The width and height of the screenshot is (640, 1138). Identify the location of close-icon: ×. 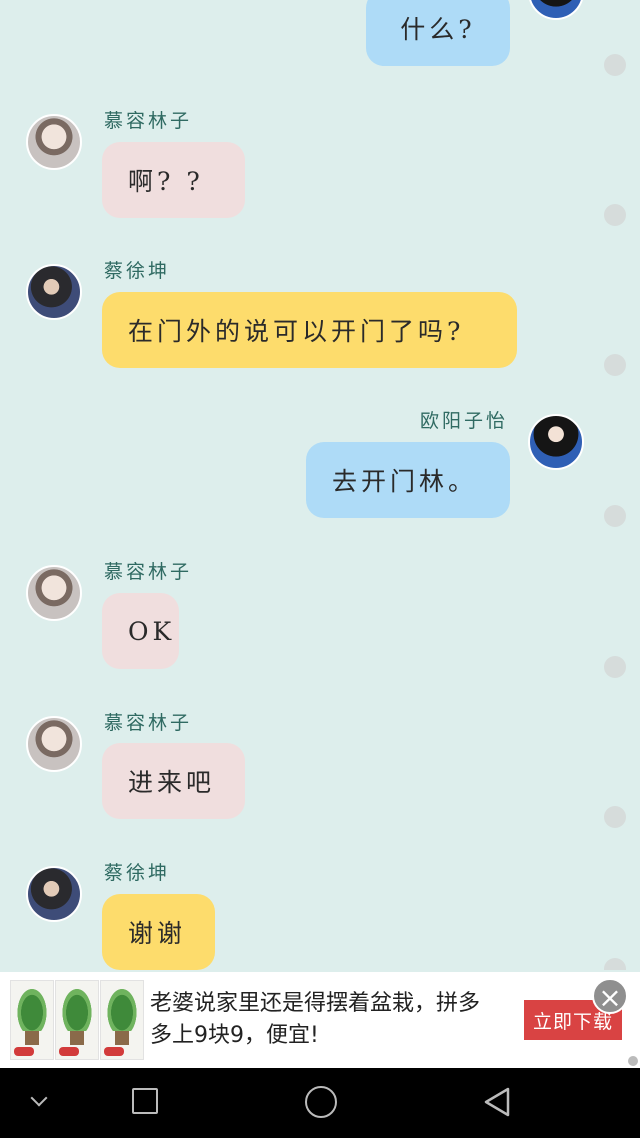
(610, 996).